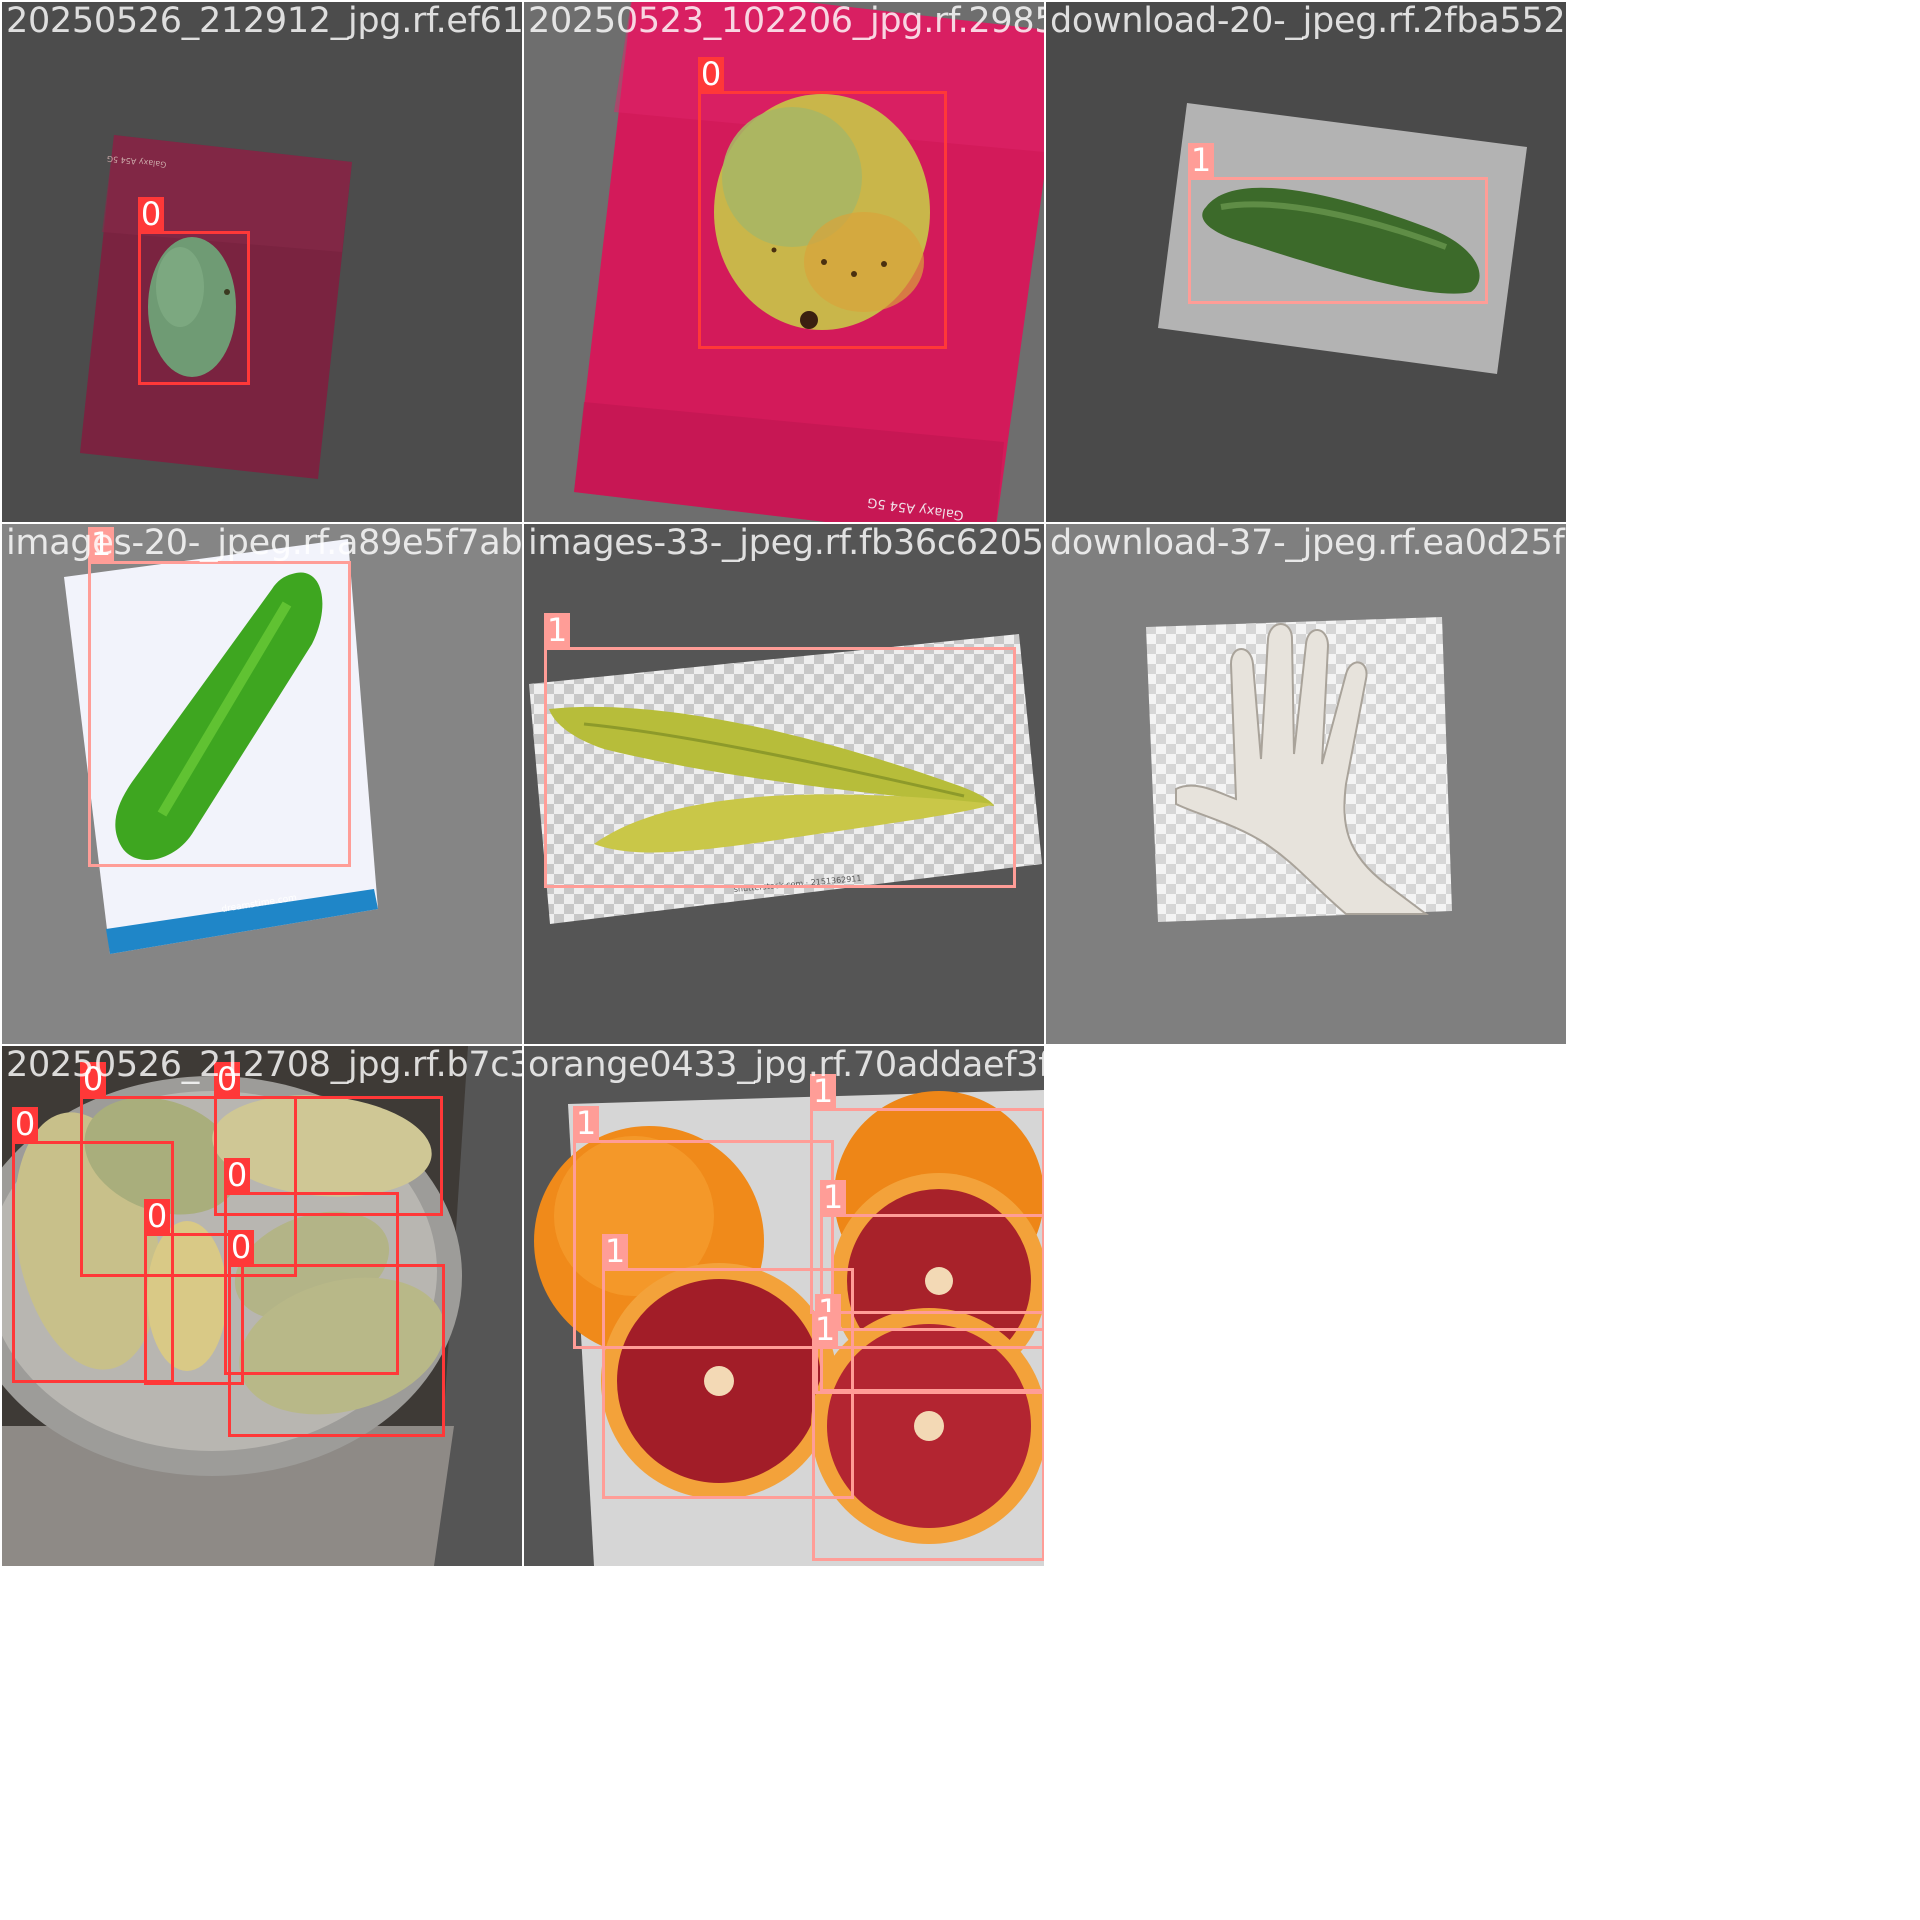 Image resolution: width=1920 pixels, height=1920 pixels. I want to click on filename-label: 20250523_102206_jpg.rf.29856d4e1dd6f84e0, so click(786, 21).